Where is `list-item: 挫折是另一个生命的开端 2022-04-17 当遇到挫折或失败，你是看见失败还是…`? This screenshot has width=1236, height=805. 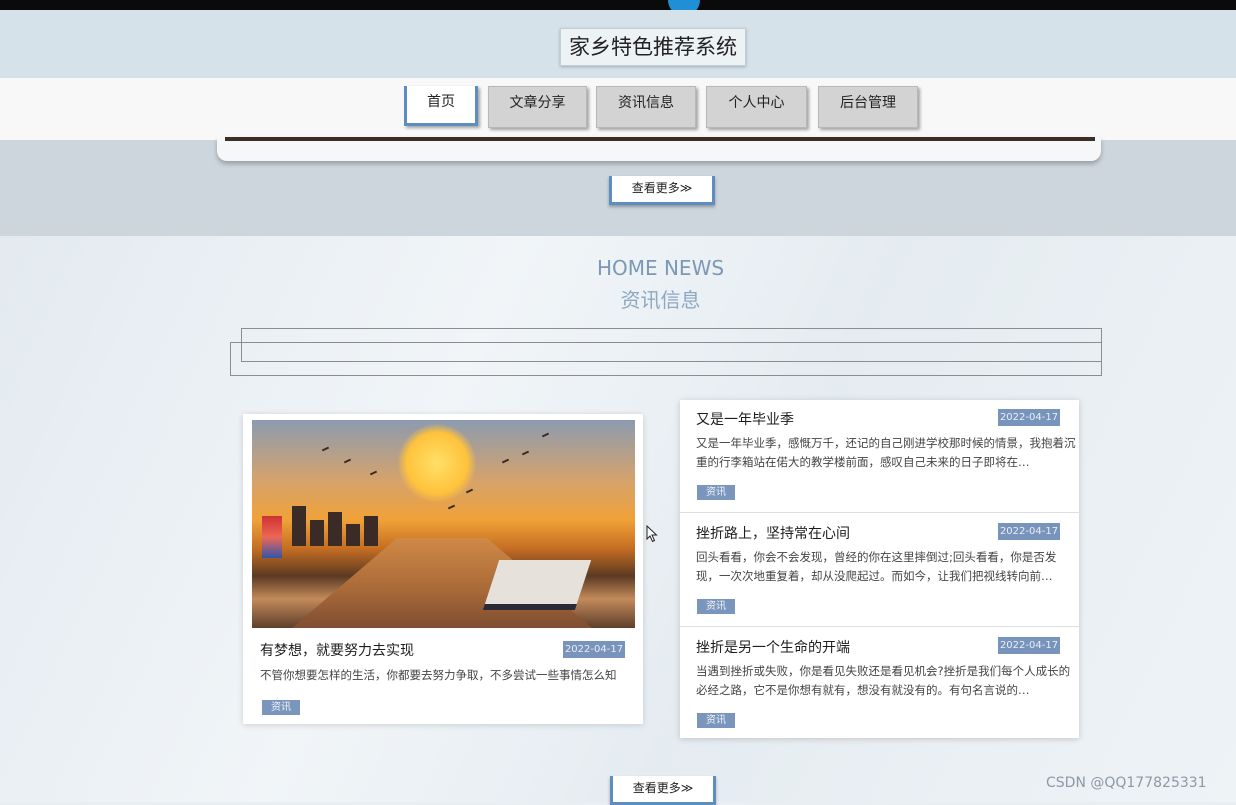 list-item: 挫折是另一个生命的开端 2022-04-17 当遇到挫折或失败，你是看见失败还是… is located at coordinates (879, 684).